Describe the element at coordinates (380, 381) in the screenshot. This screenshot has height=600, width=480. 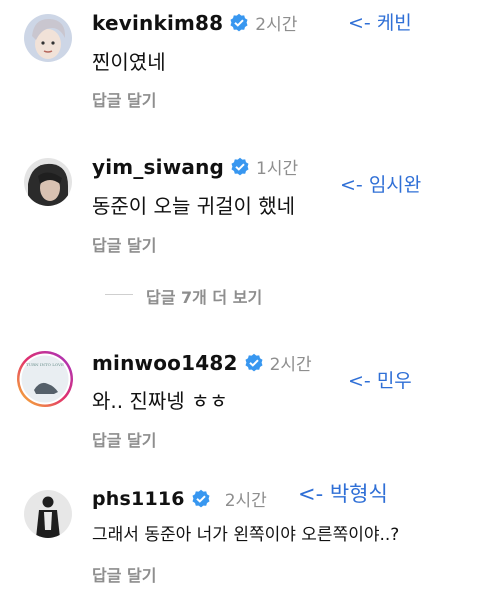
I see `annotation-label: <- 민우` at that location.